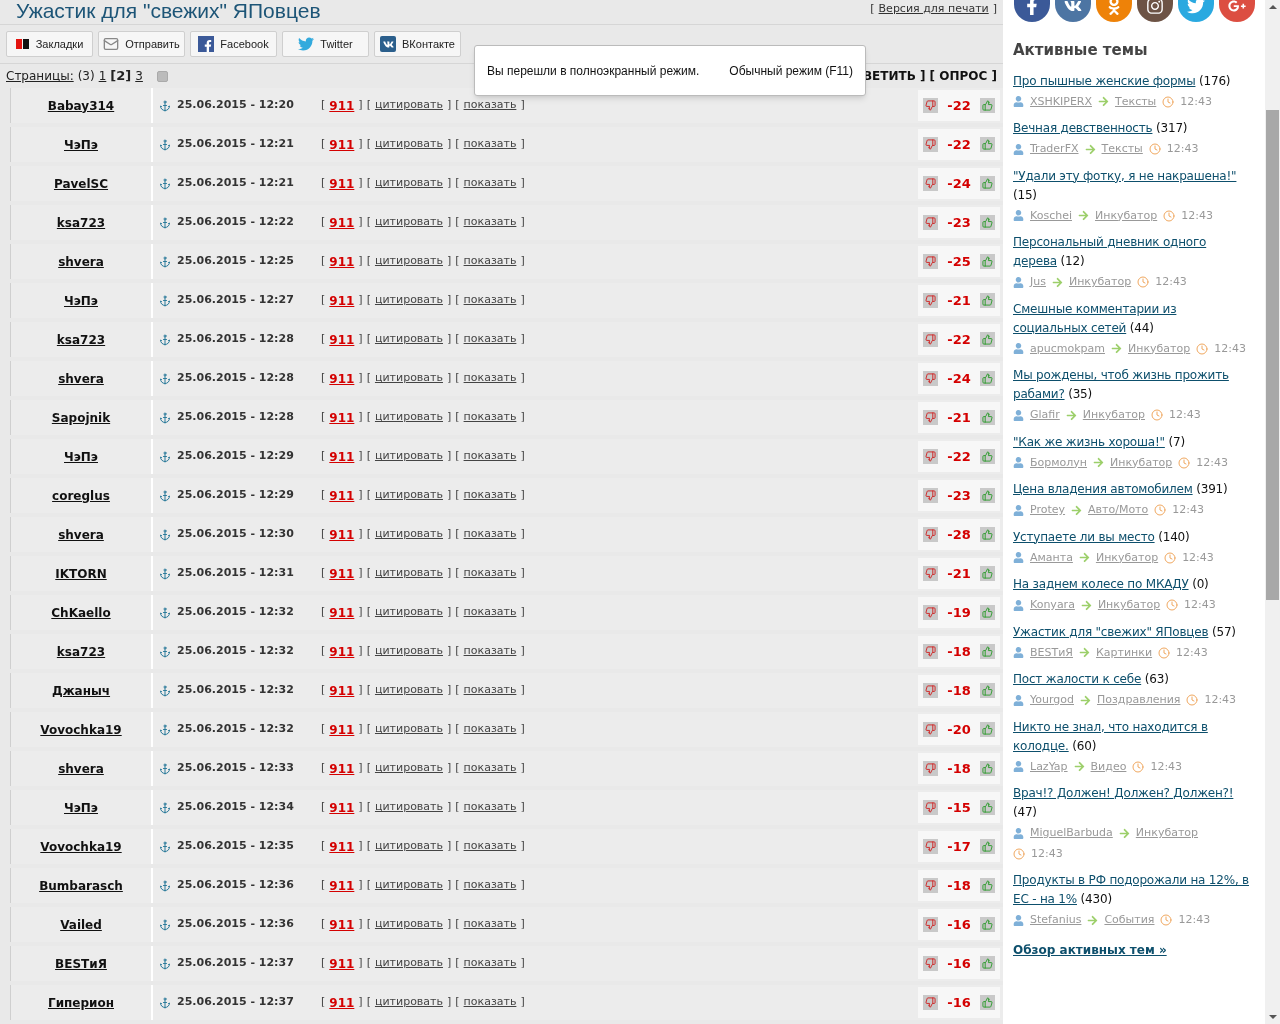 This screenshot has width=1280, height=1024. Describe the element at coordinates (1133, 442) in the screenshot. I see `topic-title: "Как же жизнь хороша!" (7)` at that location.